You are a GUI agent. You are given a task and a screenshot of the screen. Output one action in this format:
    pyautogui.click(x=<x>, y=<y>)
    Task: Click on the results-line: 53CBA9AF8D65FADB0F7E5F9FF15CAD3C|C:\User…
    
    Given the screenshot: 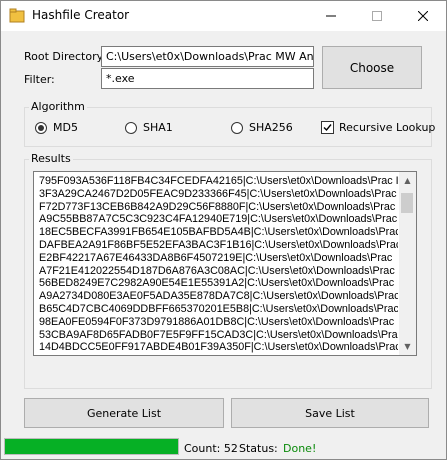 What is the action you would take?
    pyautogui.click(x=218, y=334)
    